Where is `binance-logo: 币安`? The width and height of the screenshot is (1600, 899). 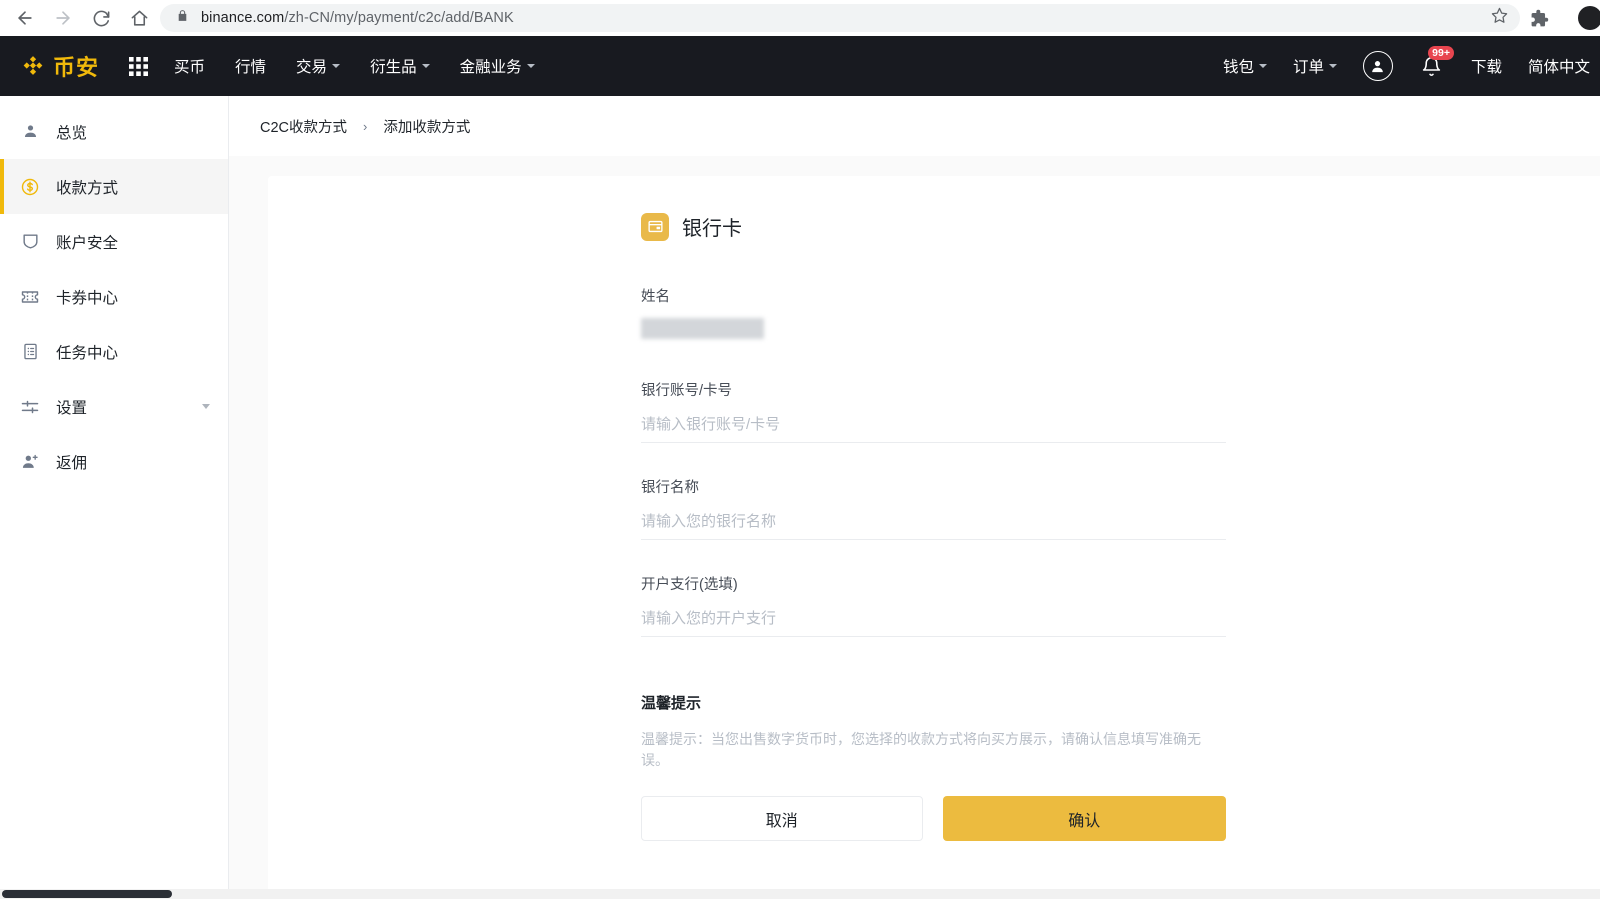
binance-logo: 币安 is located at coordinates (59, 66).